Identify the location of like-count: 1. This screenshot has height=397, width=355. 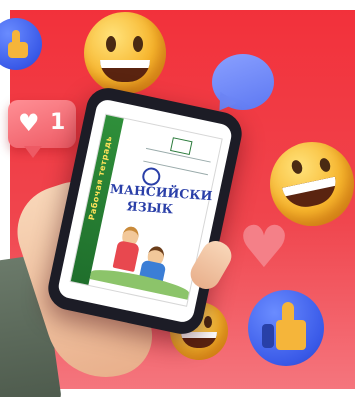
(58, 122).